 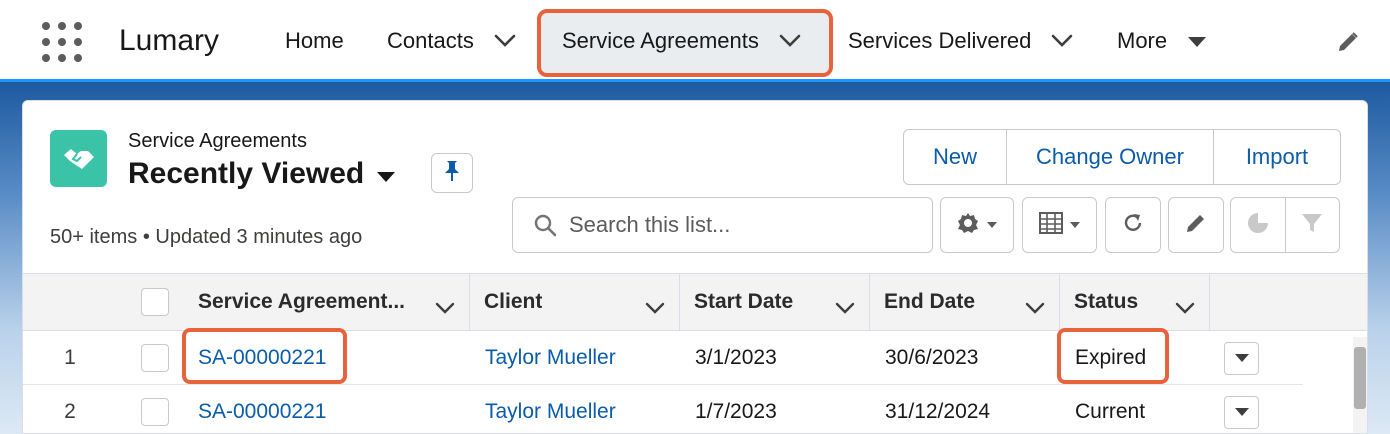 What do you see at coordinates (930, 301) in the screenshot?
I see `column-label: End Date` at bounding box center [930, 301].